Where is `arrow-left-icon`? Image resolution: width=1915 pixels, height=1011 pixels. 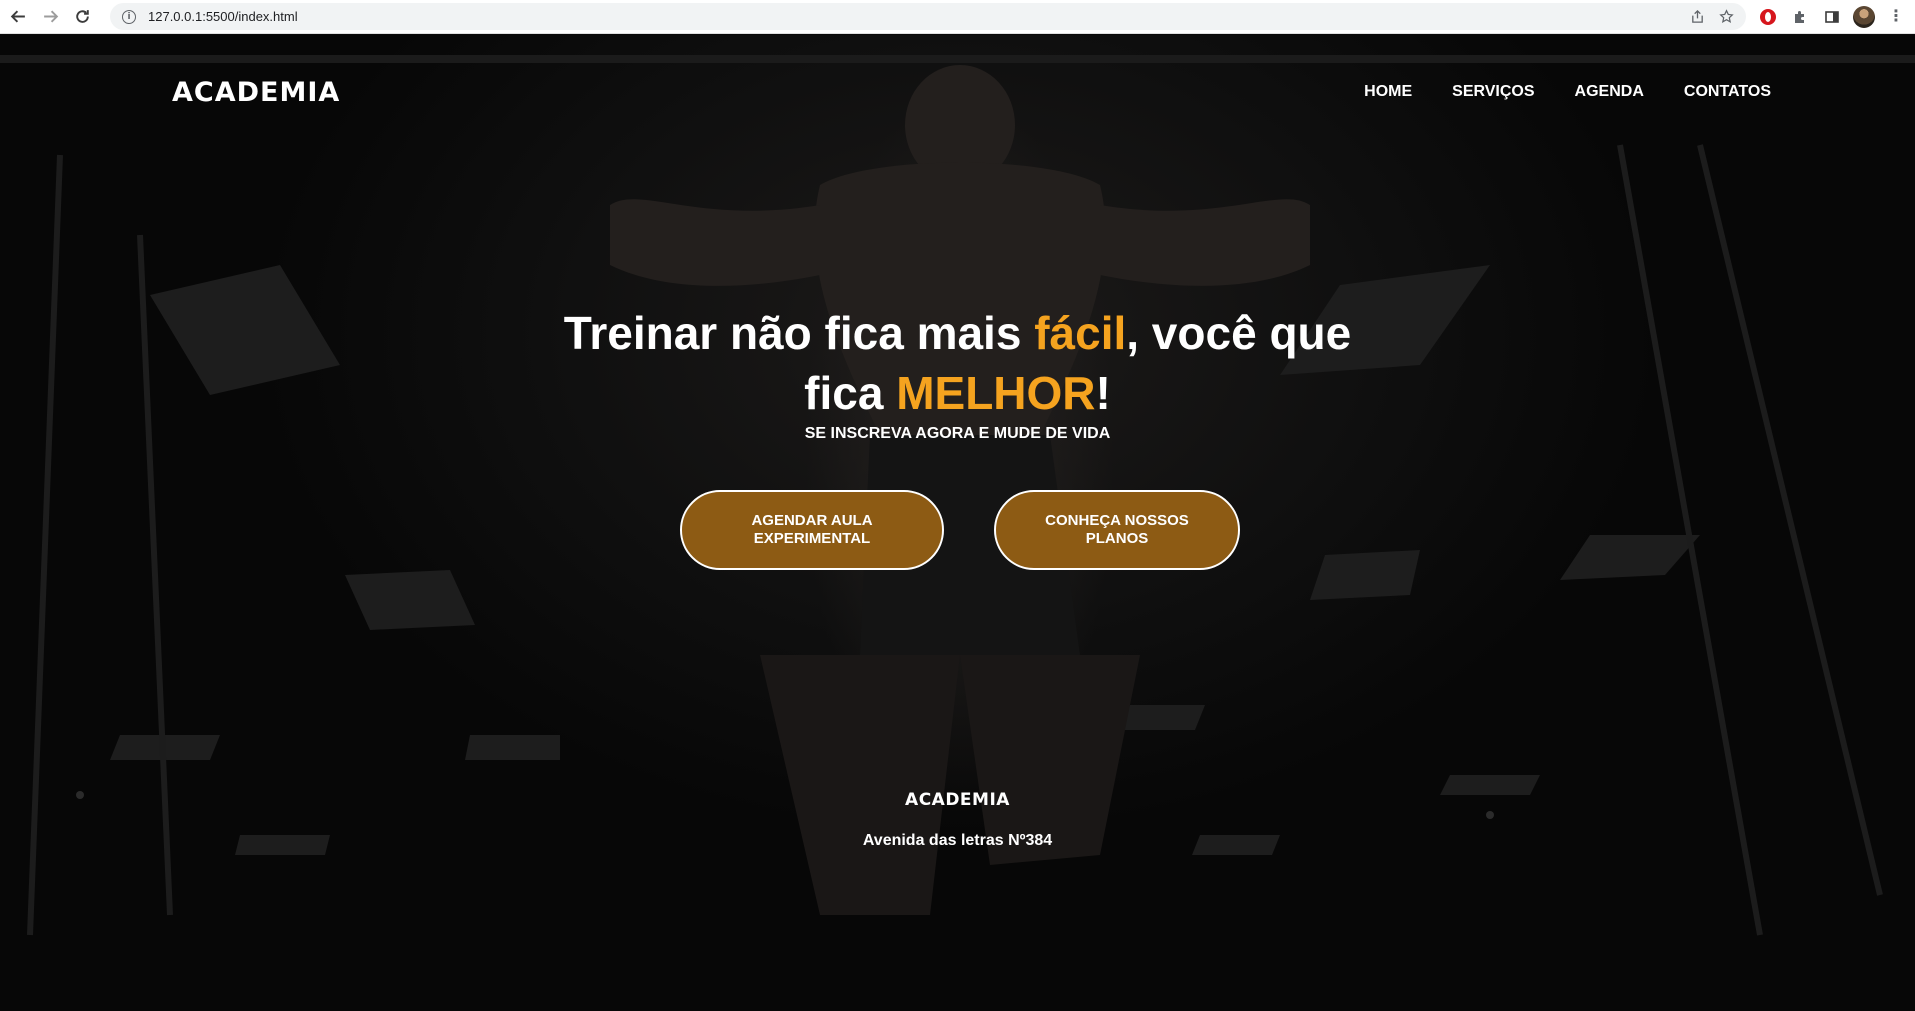 arrow-left-icon is located at coordinates (17, 16).